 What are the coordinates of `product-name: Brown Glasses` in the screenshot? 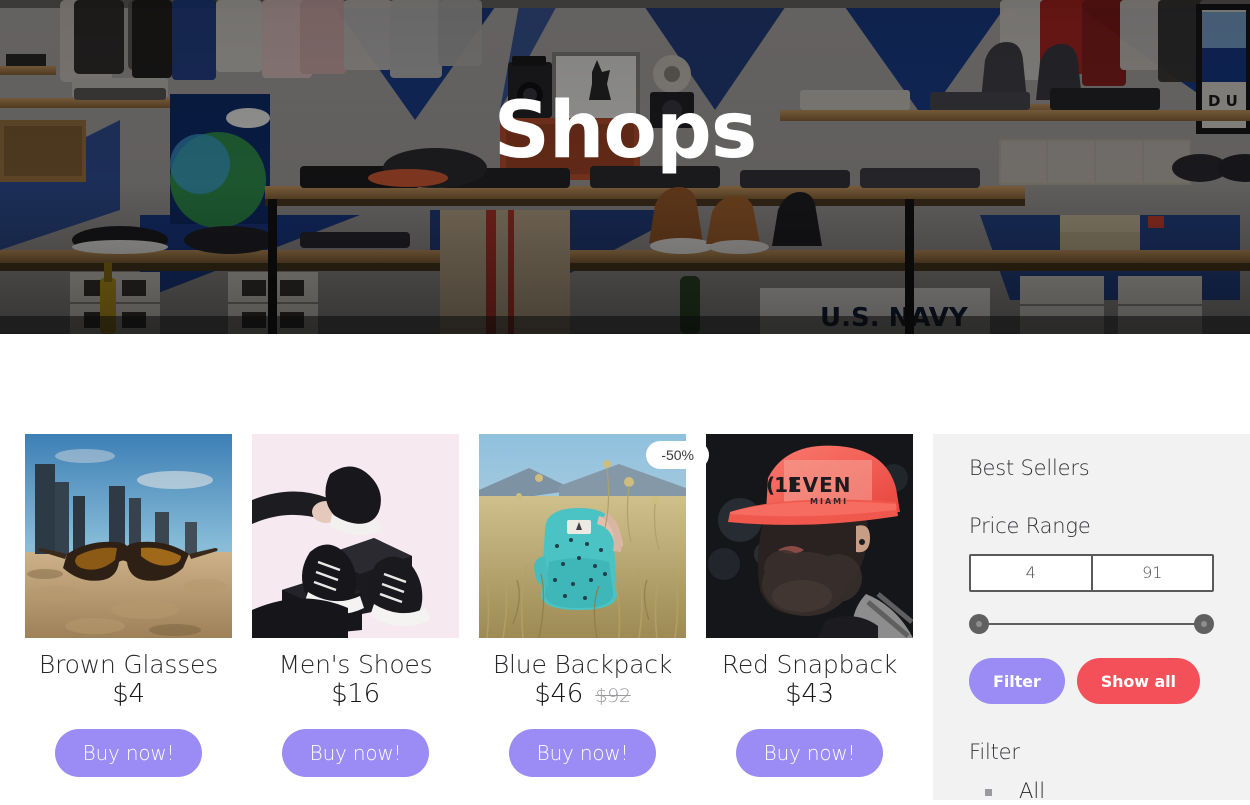 It's located at (128, 664).